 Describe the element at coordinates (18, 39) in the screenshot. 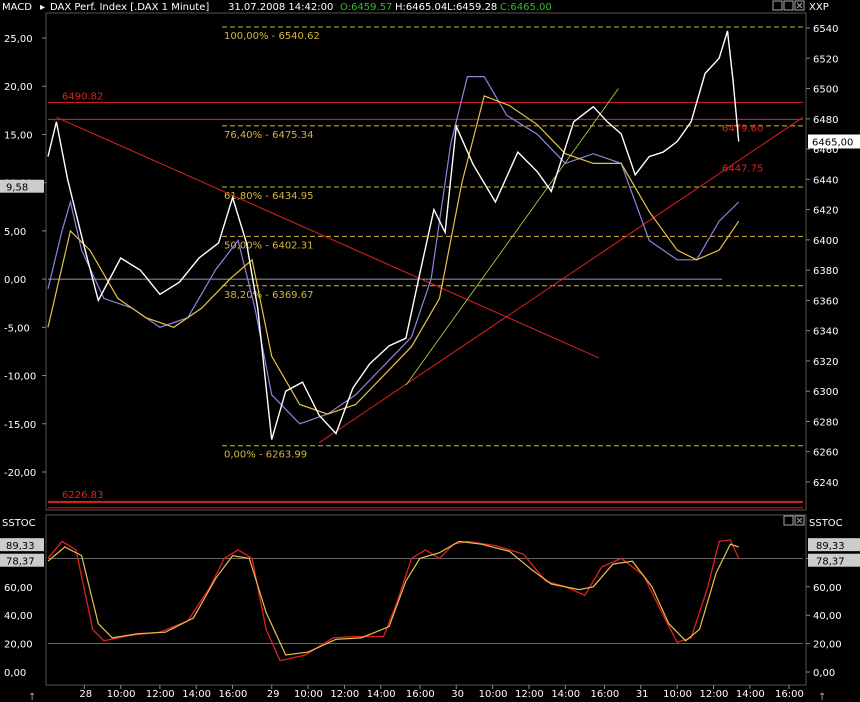

I see `macd-tick-label: 25,00` at that location.